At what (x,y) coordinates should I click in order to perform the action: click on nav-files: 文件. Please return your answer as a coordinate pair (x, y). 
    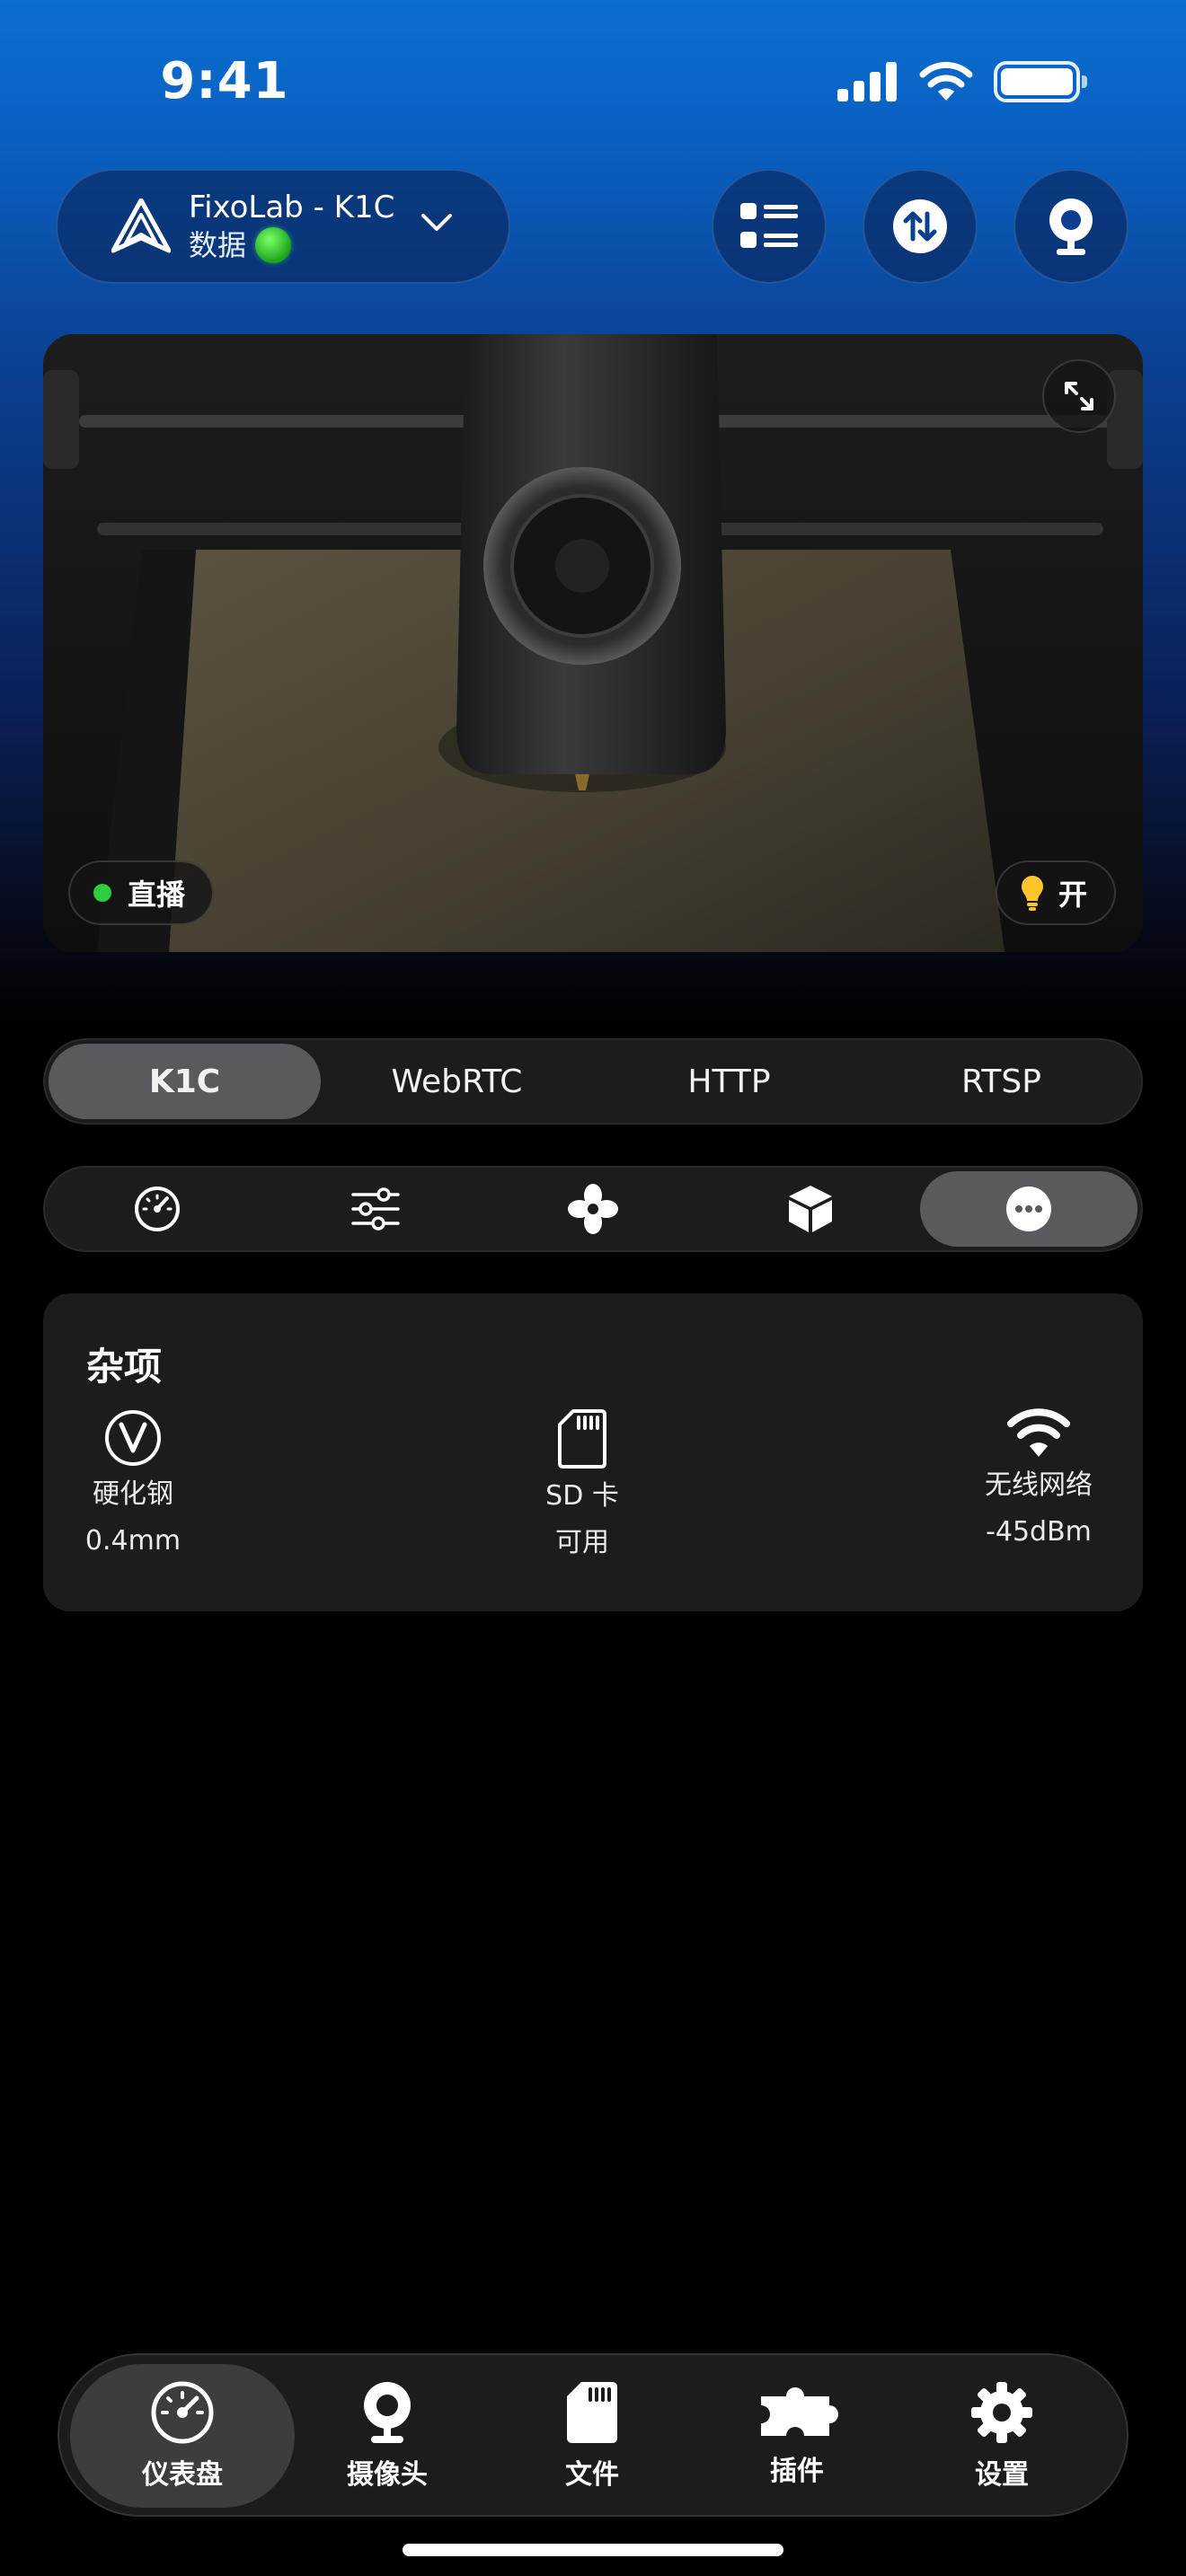
    Looking at the image, I should click on (592, 2436).